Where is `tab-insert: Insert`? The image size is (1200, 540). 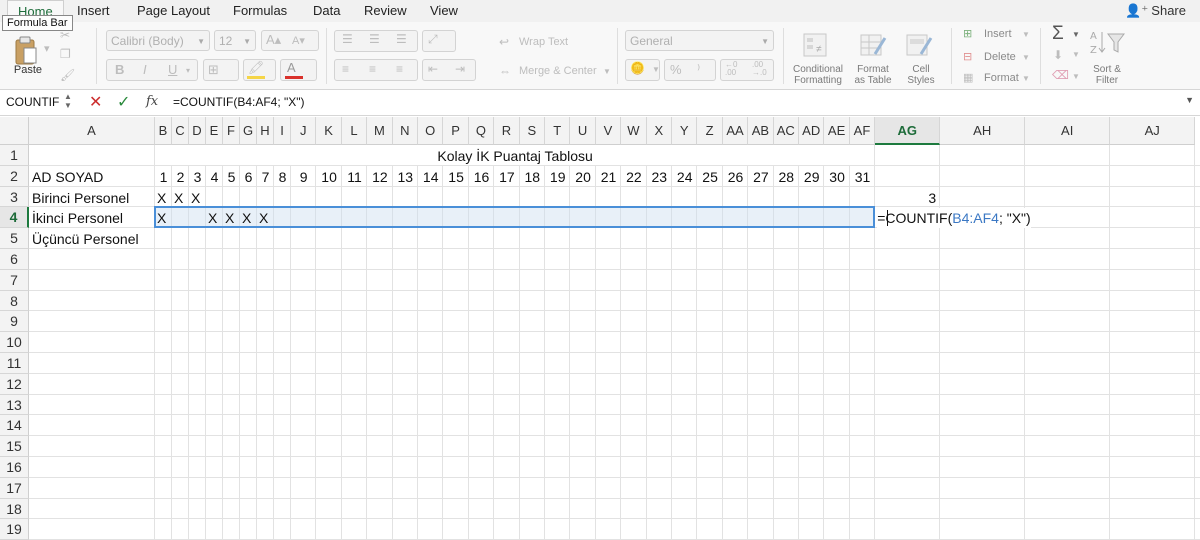
tab-insert: Insert is located at coordinates (93, 10).